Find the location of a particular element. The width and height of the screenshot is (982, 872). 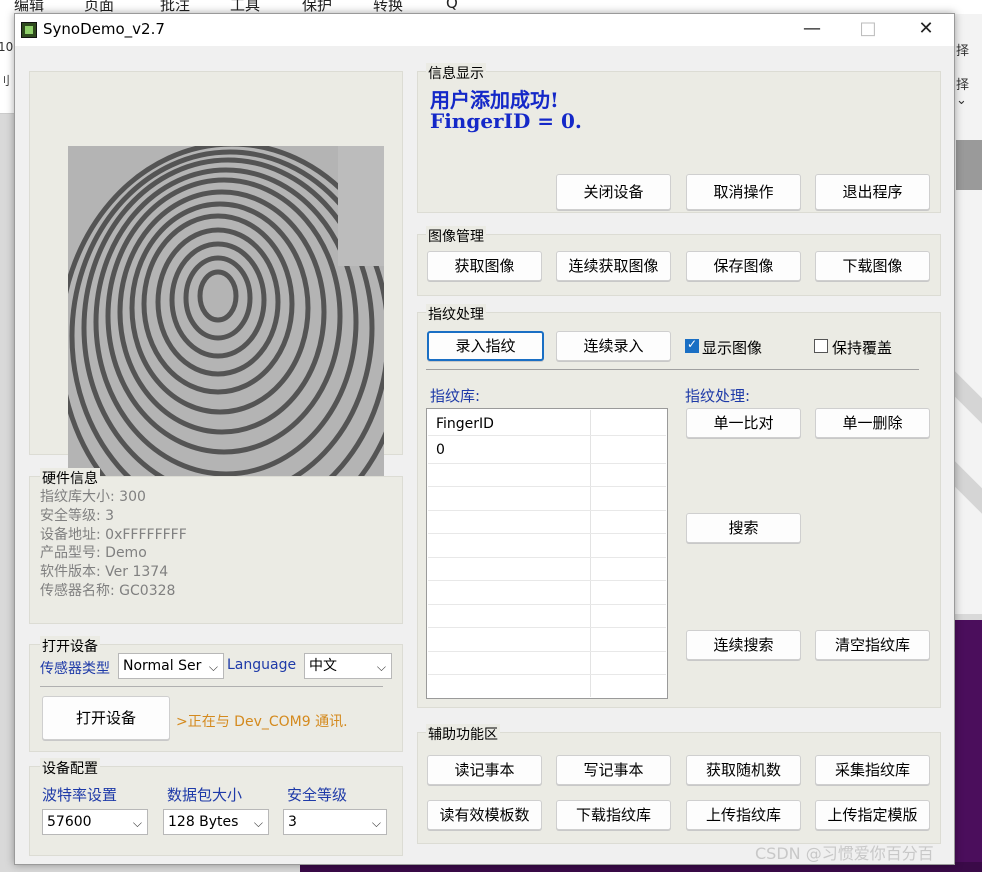

security-level-value: 3 is located at coordinates (292, 822).